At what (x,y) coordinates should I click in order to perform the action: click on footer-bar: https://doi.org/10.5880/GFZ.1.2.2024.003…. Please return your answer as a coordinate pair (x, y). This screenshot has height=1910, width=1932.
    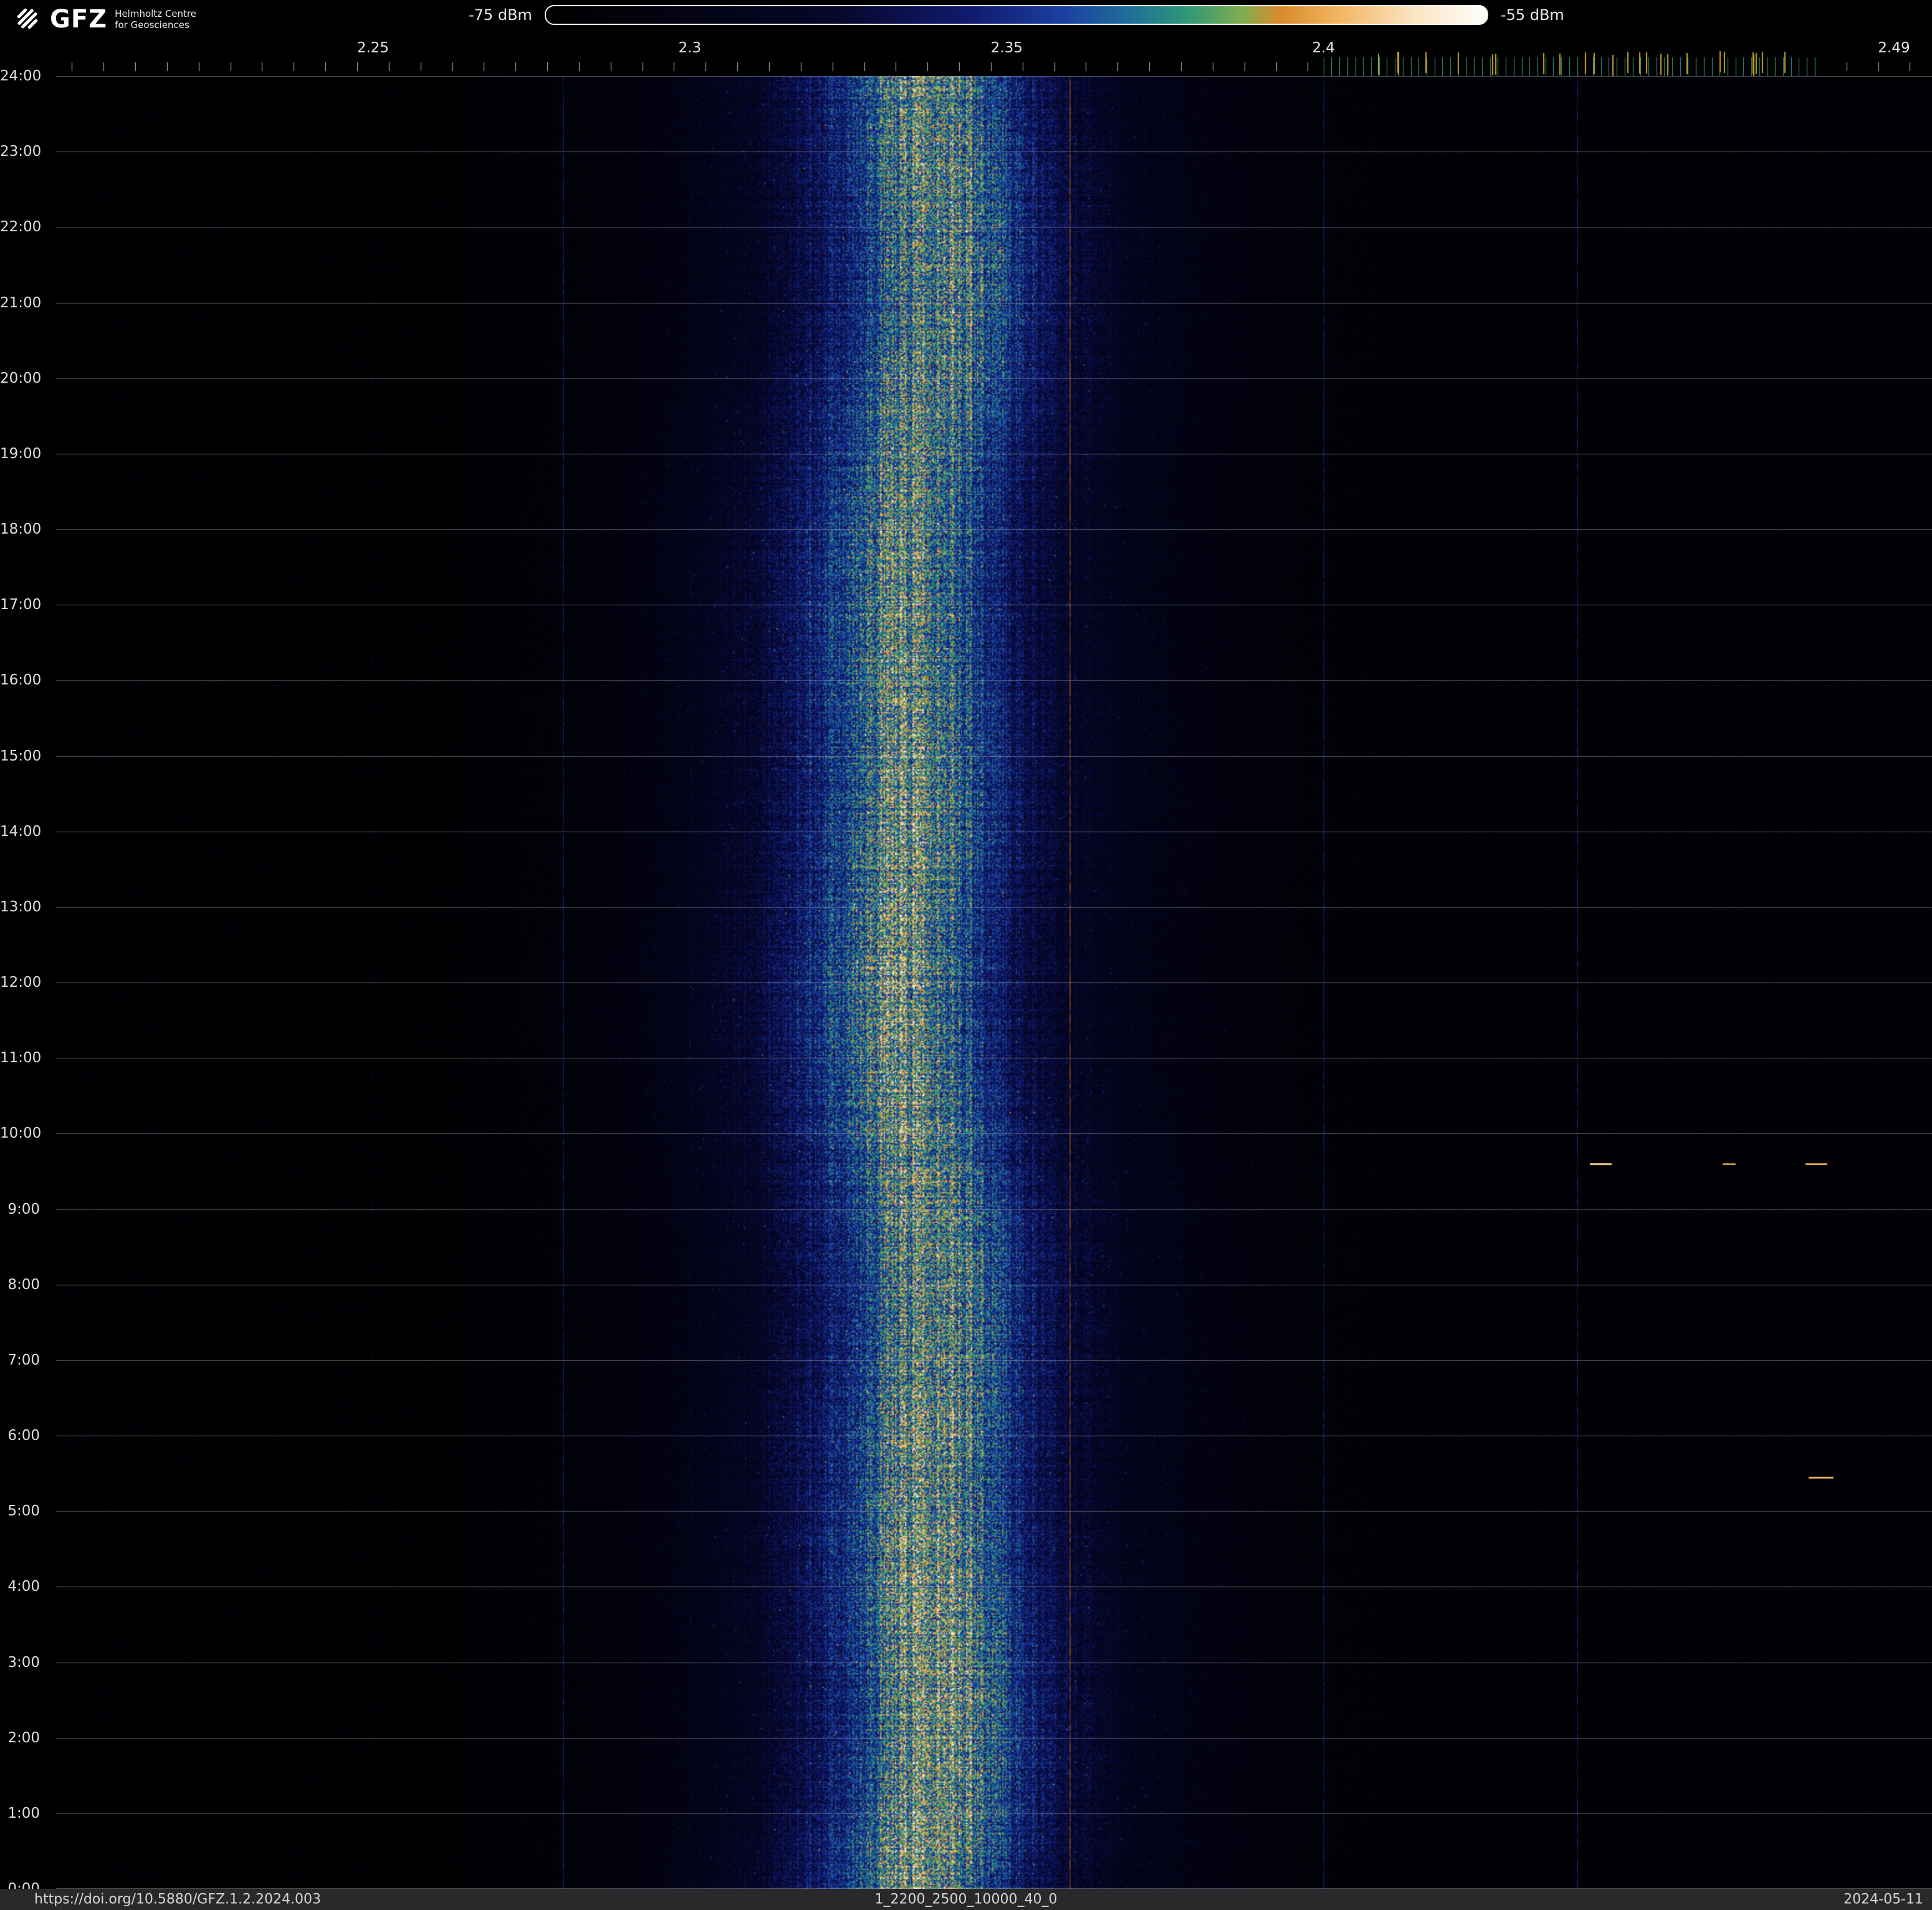
    Looking at the image, I should click on (966, 1899).